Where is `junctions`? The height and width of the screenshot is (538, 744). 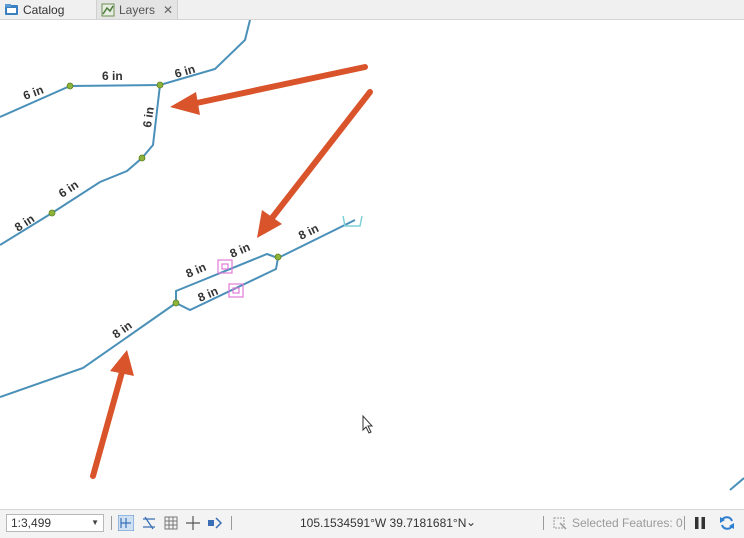
junctions is located at coordinates (165, 194).